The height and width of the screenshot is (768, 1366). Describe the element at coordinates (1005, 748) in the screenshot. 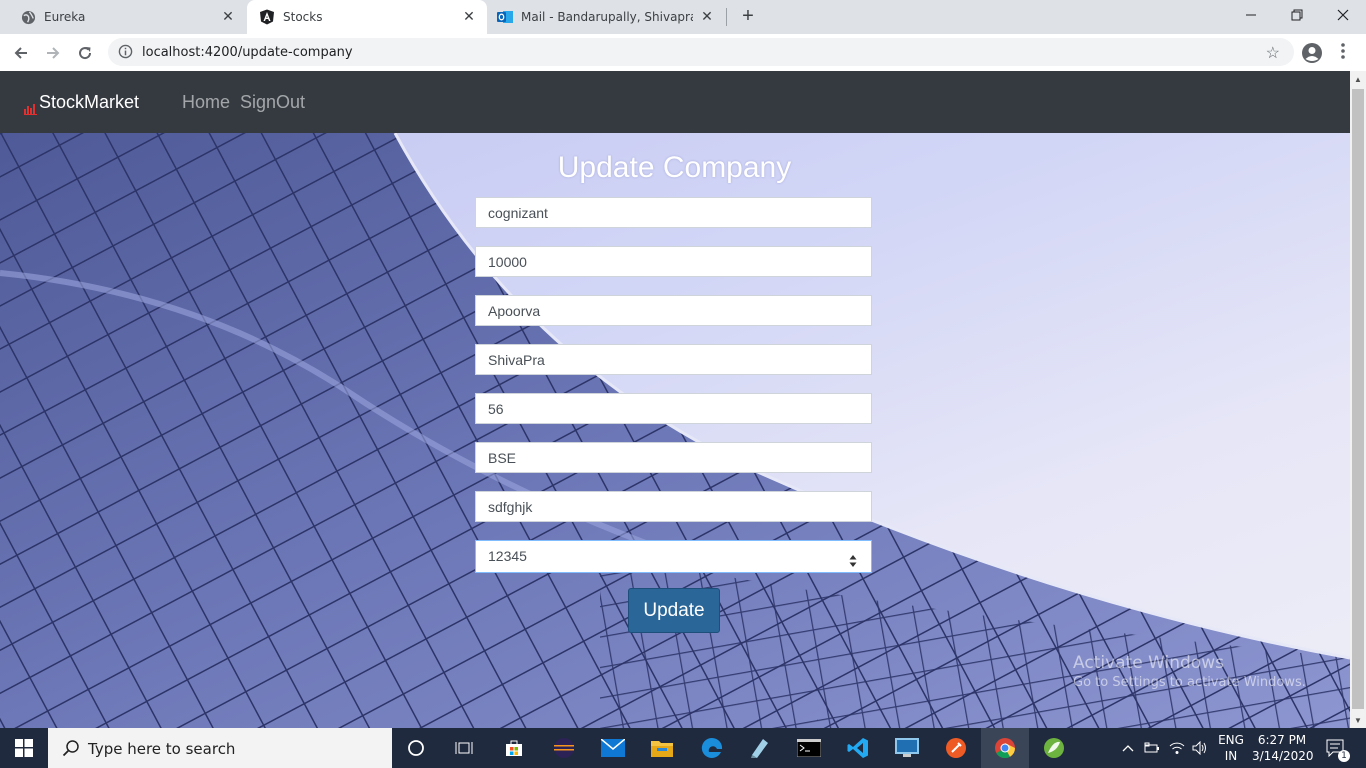

I see `chrome-icon` at that location.